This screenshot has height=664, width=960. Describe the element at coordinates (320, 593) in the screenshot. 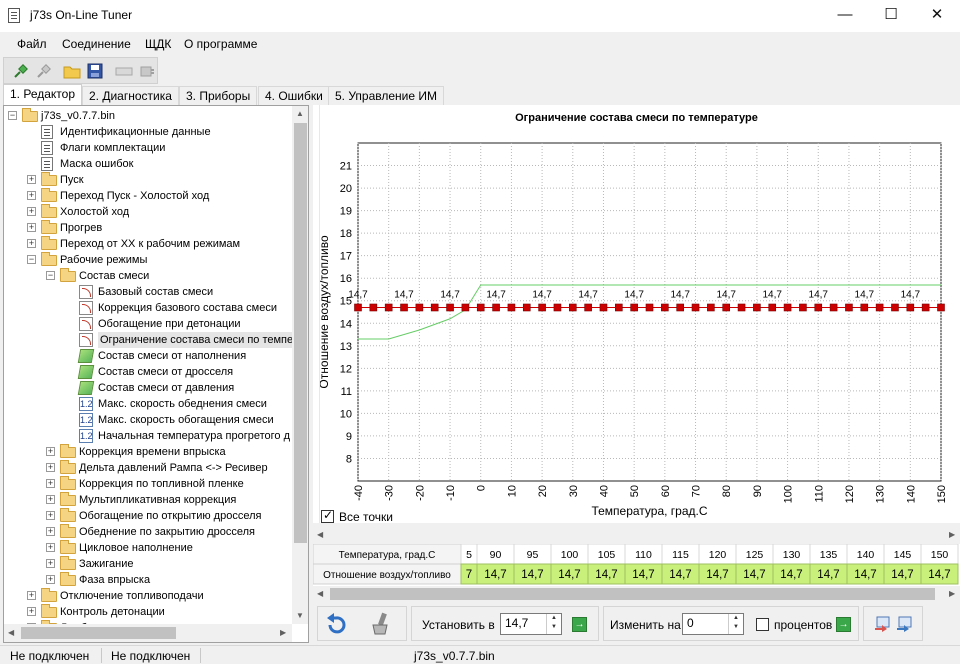

I see `grid-scroll-left-icon: ◀` at that location.